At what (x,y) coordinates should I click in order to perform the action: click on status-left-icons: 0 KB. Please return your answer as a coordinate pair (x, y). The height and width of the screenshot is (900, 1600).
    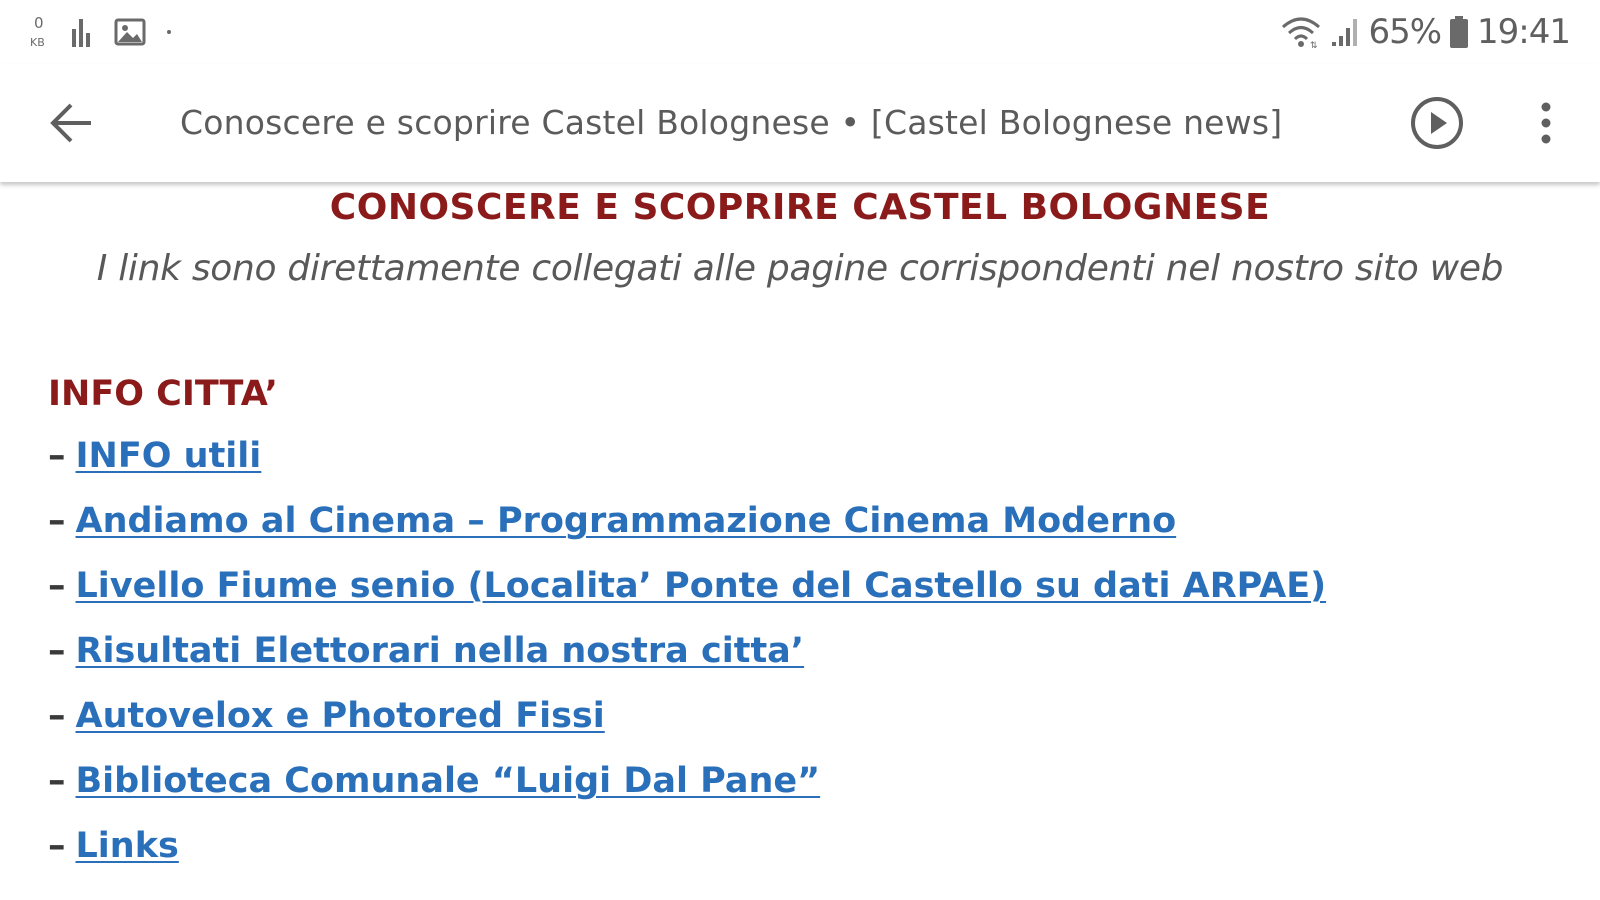
    Looking at the image, I should click on (101, 32).